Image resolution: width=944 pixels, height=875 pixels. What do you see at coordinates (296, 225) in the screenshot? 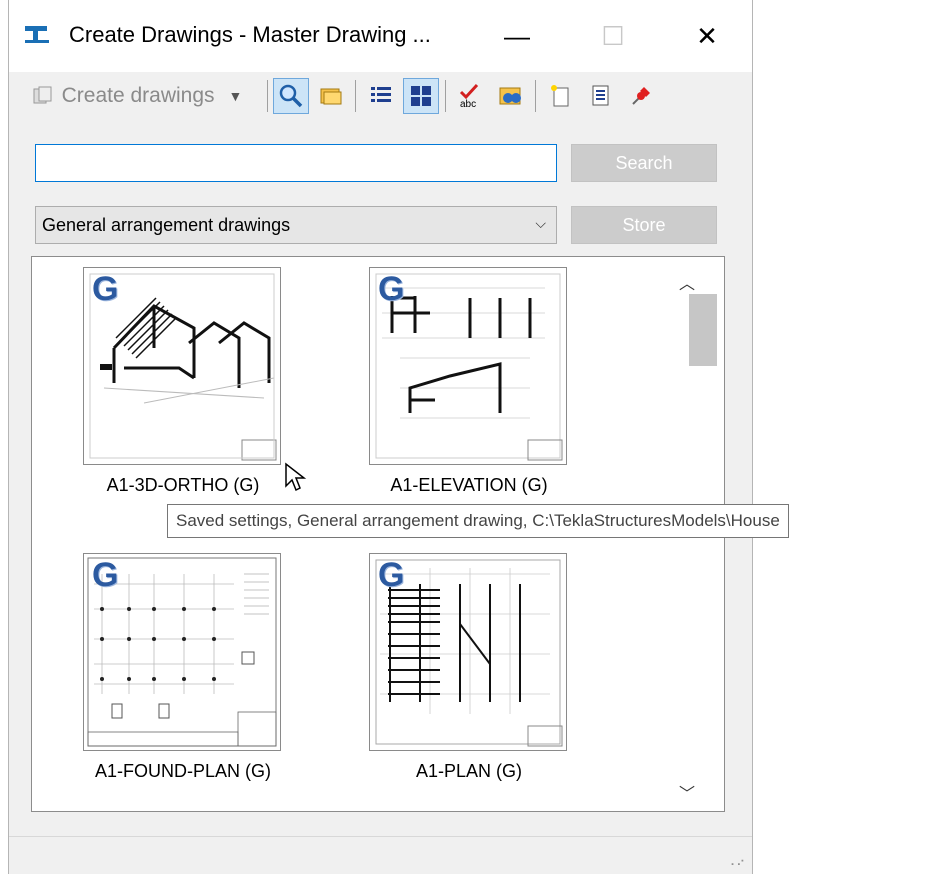
I see `drawing-type-select: General arrangement drawings ⌵` at bounding box center [296, 225].